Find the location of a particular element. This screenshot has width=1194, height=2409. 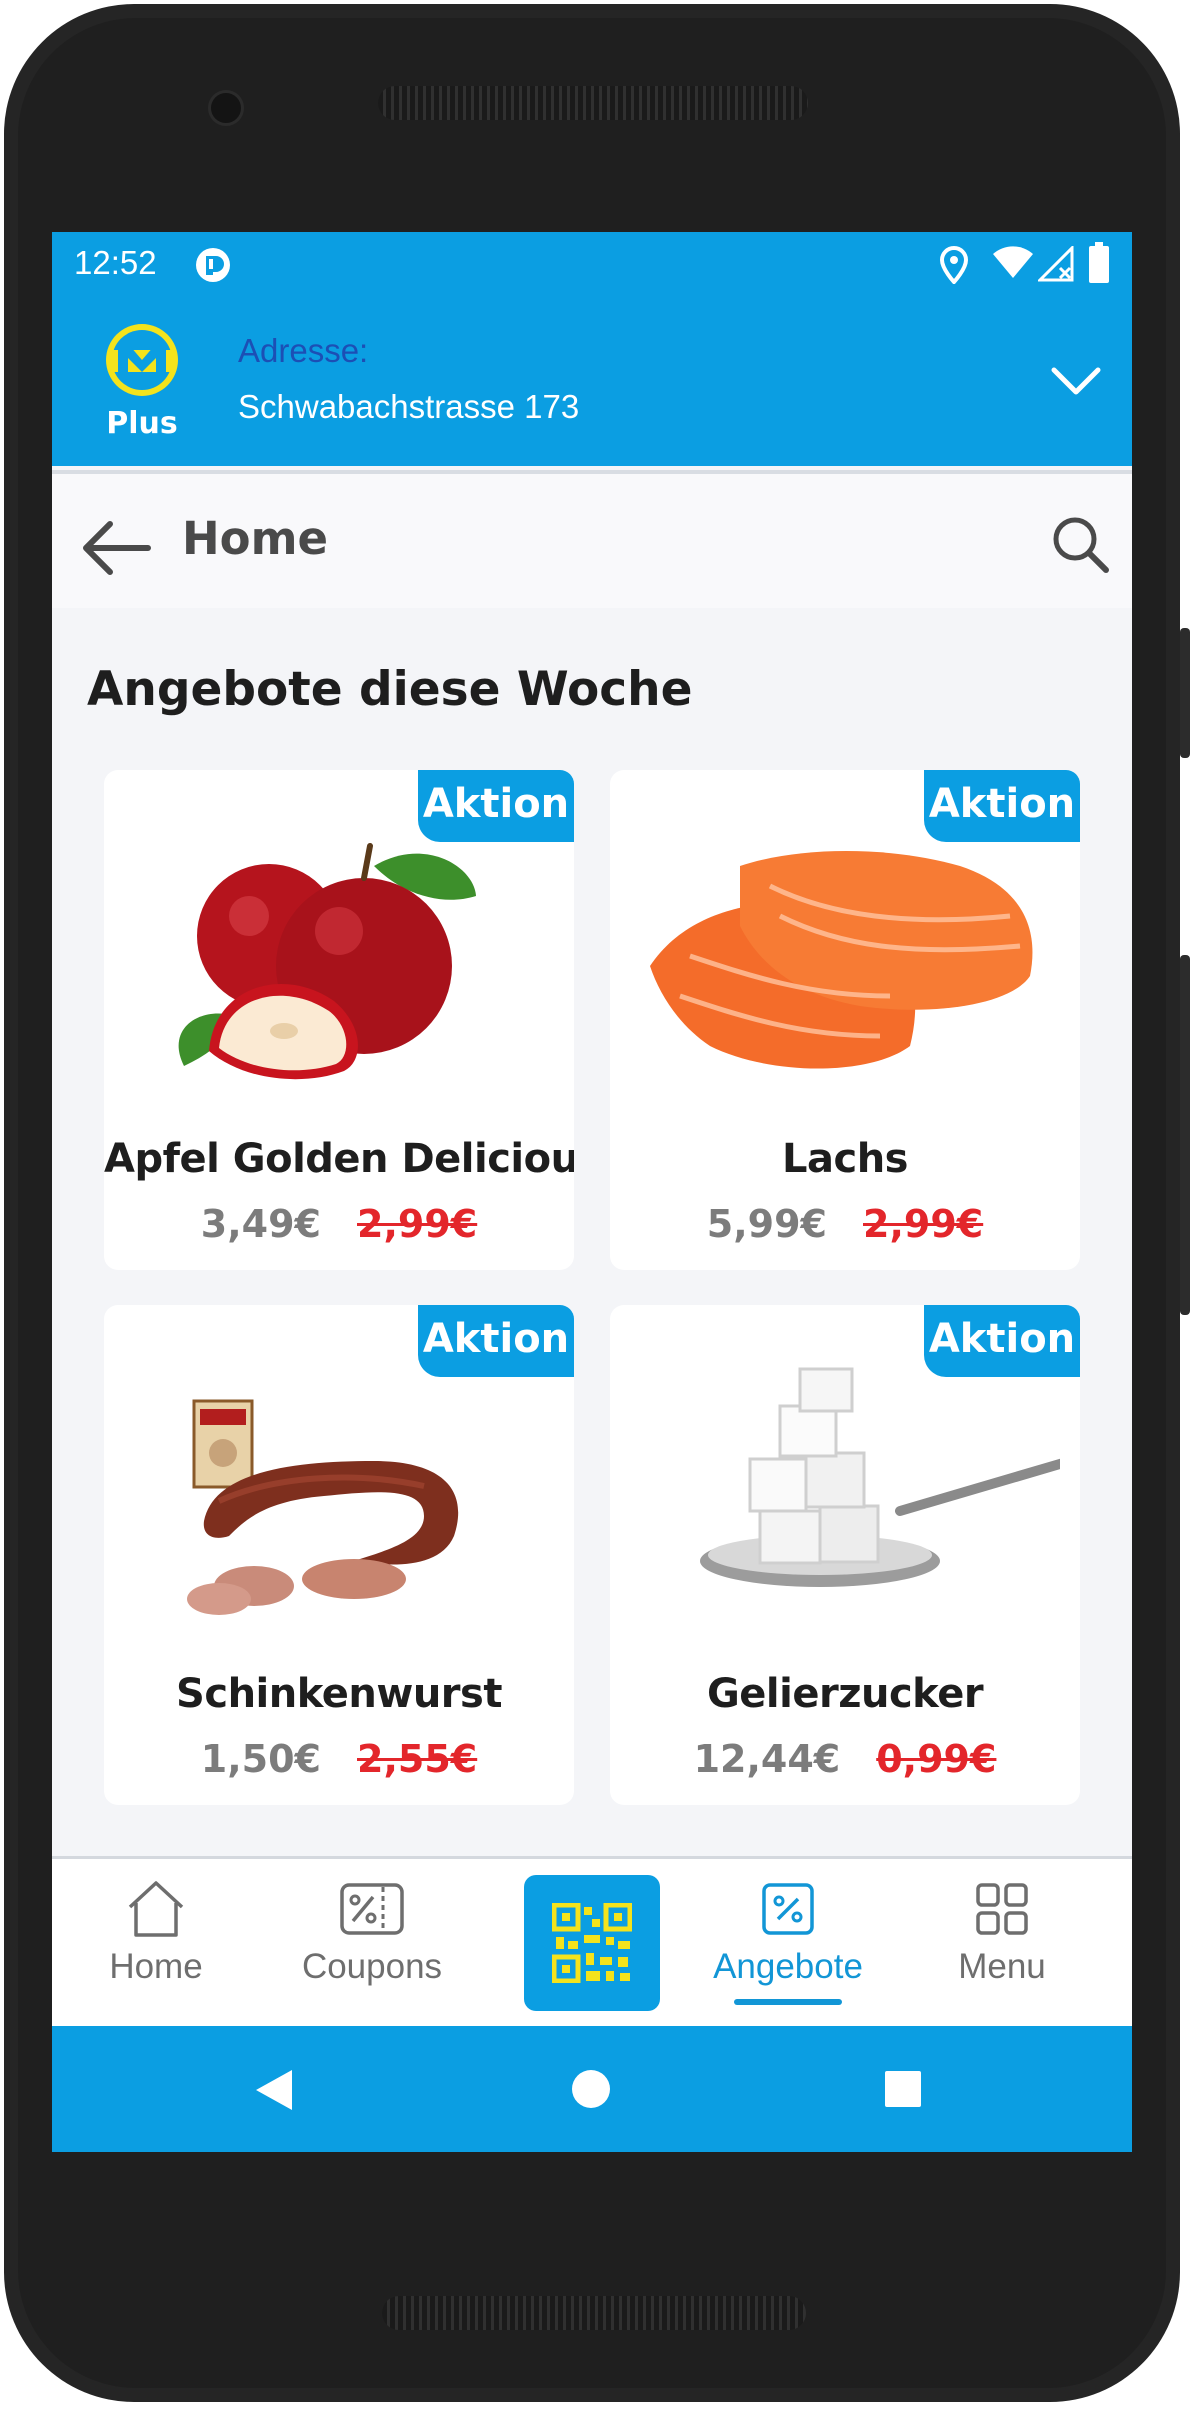

chevron-down-icon is located at coordinates (1076, 380).